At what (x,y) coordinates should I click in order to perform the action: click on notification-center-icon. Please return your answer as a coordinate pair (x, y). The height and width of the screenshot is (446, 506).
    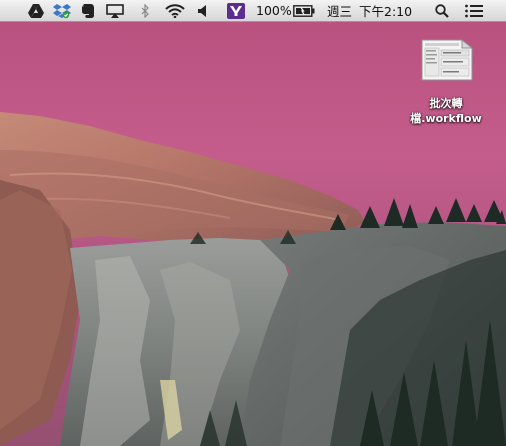
    Looking at the image, I should click on (474, 11).